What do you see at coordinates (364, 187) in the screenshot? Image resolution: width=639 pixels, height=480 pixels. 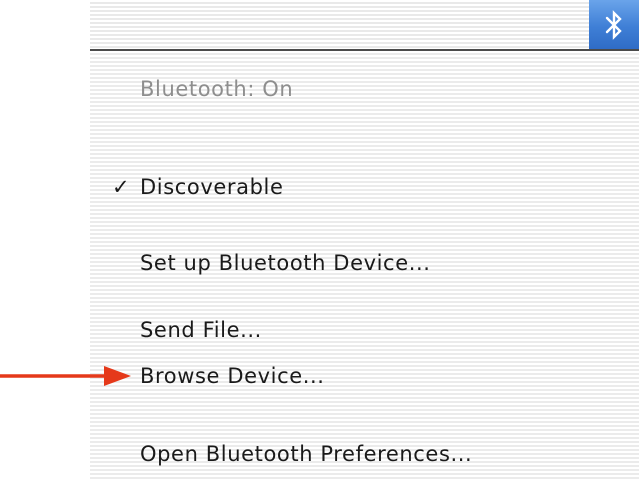 I see `menu-item-discoverable: ✓ Discoverable` at bounding box center [364, 187].